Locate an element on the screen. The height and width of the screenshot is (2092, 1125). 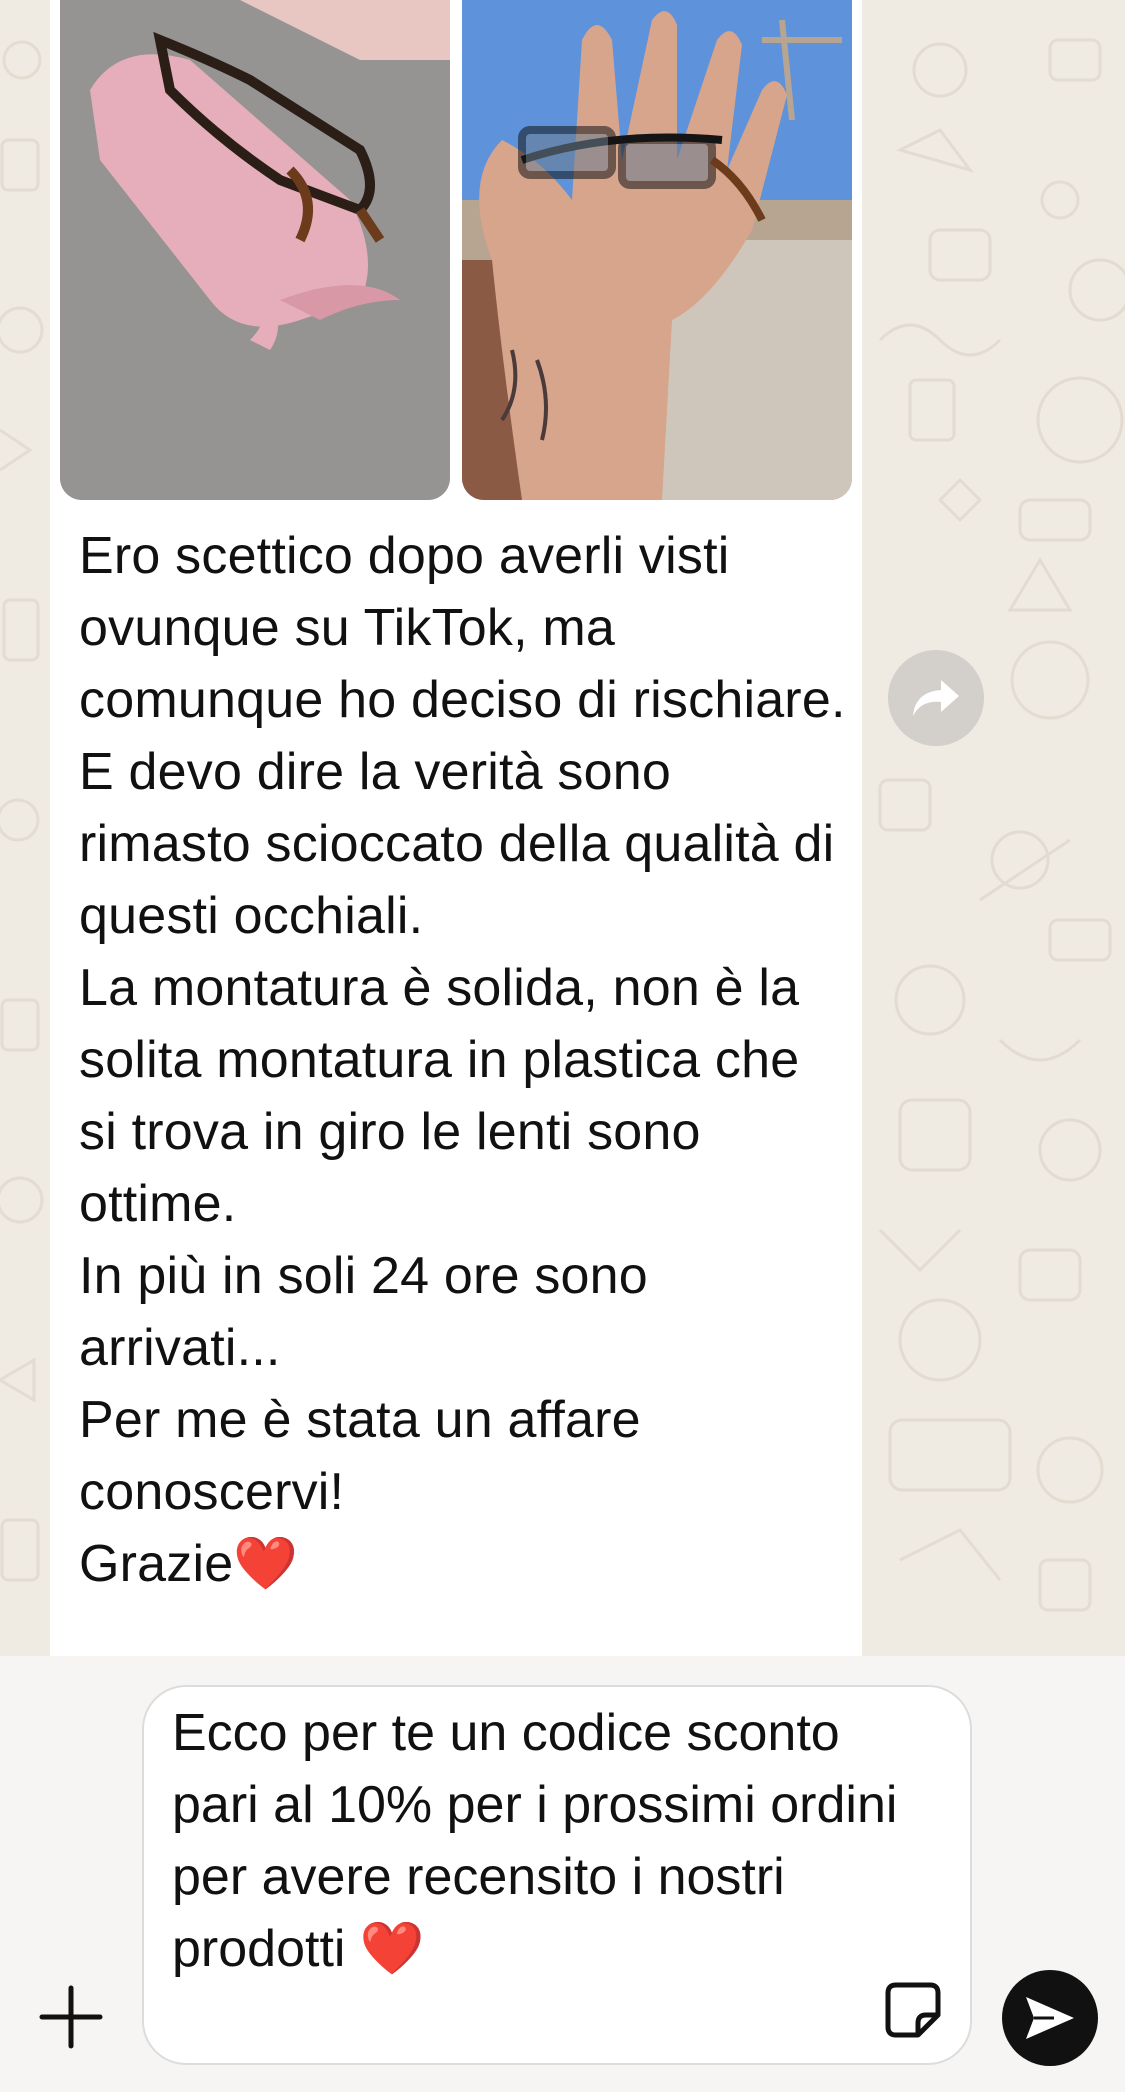
eyeglasses-on-hand-photo is located at coordinates (657, 250).